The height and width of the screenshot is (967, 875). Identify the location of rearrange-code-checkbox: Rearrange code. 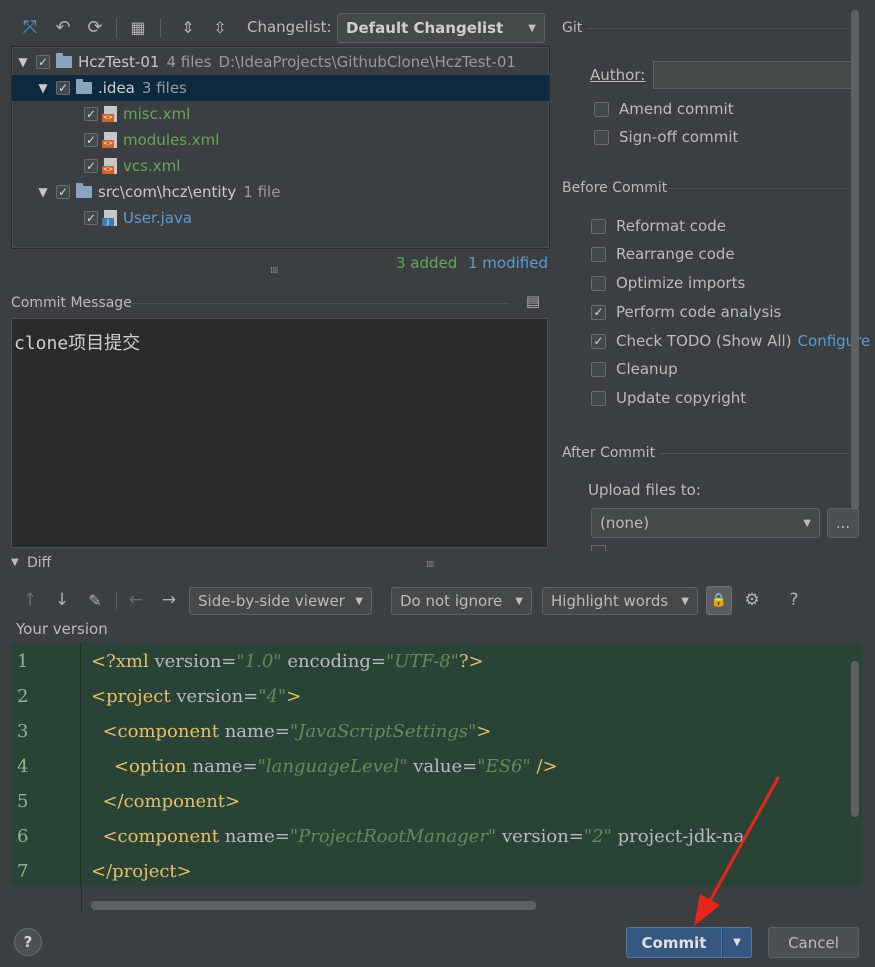
(663, 254).